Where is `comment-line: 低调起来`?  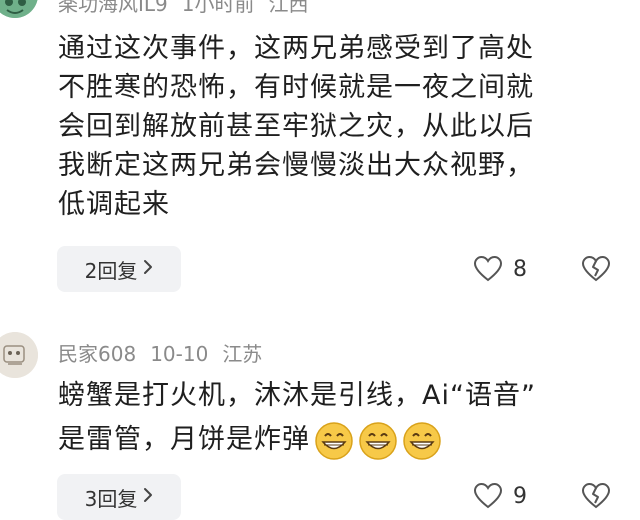 comment-line: 低调起来 is located at coordinates (114, 204).